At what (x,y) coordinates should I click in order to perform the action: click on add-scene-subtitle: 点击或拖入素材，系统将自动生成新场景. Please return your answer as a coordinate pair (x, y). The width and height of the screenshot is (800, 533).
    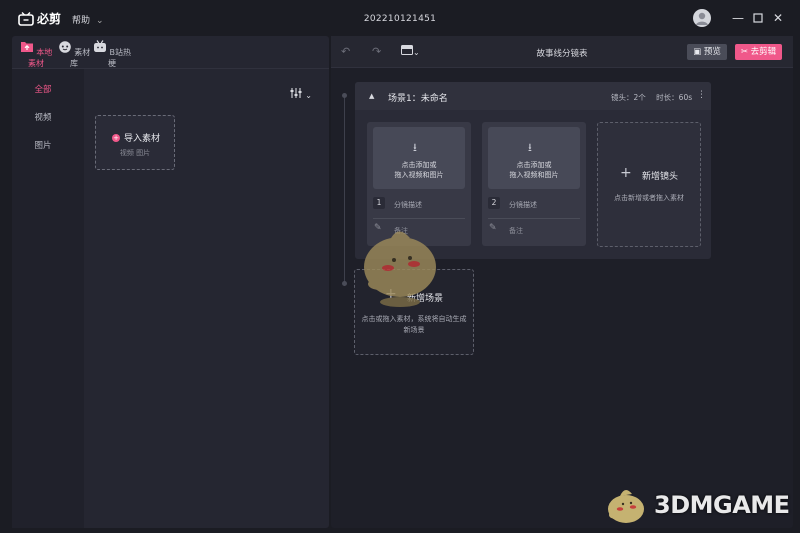
    Looking at the image, I should click on (414, 324).